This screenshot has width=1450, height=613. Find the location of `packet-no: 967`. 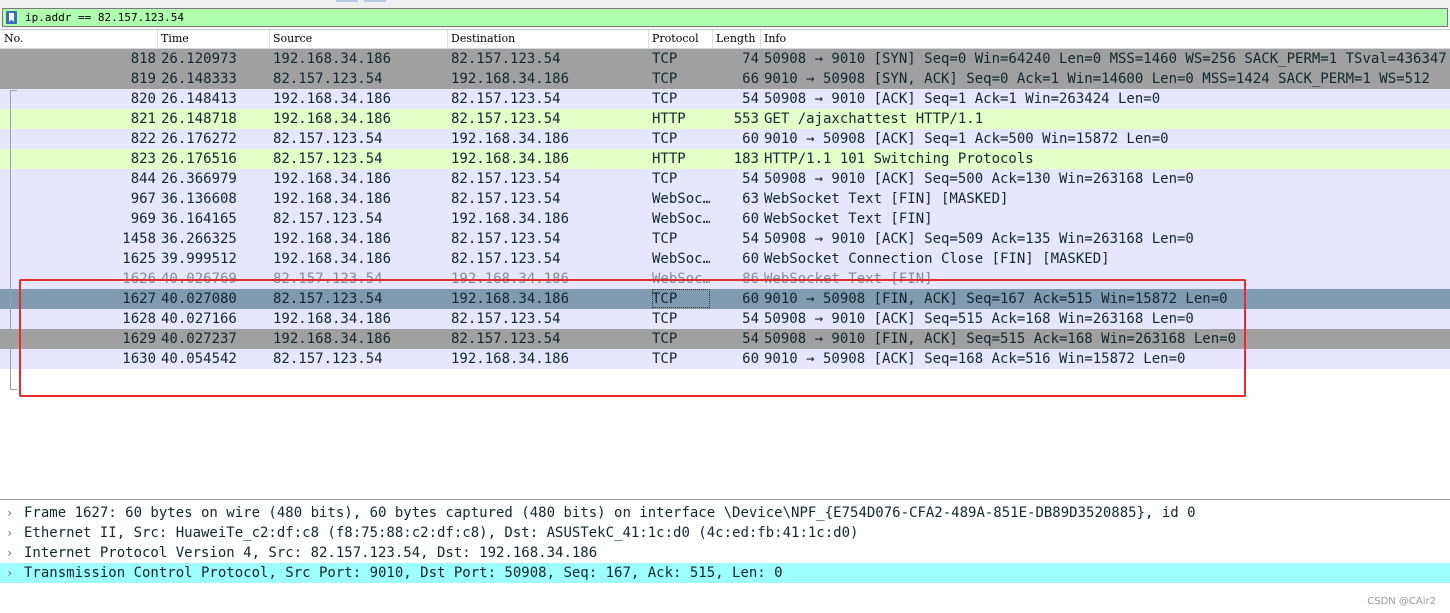

packet-no: 967 is located at coordinates (143, 199).